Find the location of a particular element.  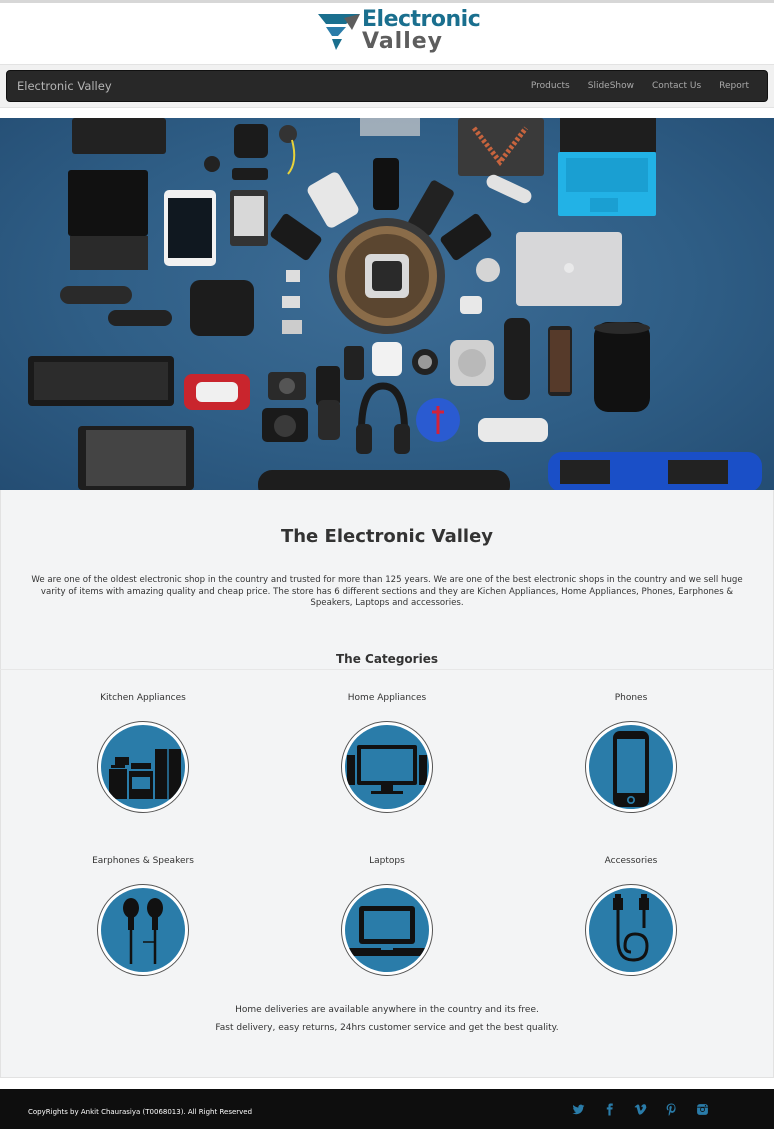

category-kitchen-appliances is located at coordinates (143, 767).